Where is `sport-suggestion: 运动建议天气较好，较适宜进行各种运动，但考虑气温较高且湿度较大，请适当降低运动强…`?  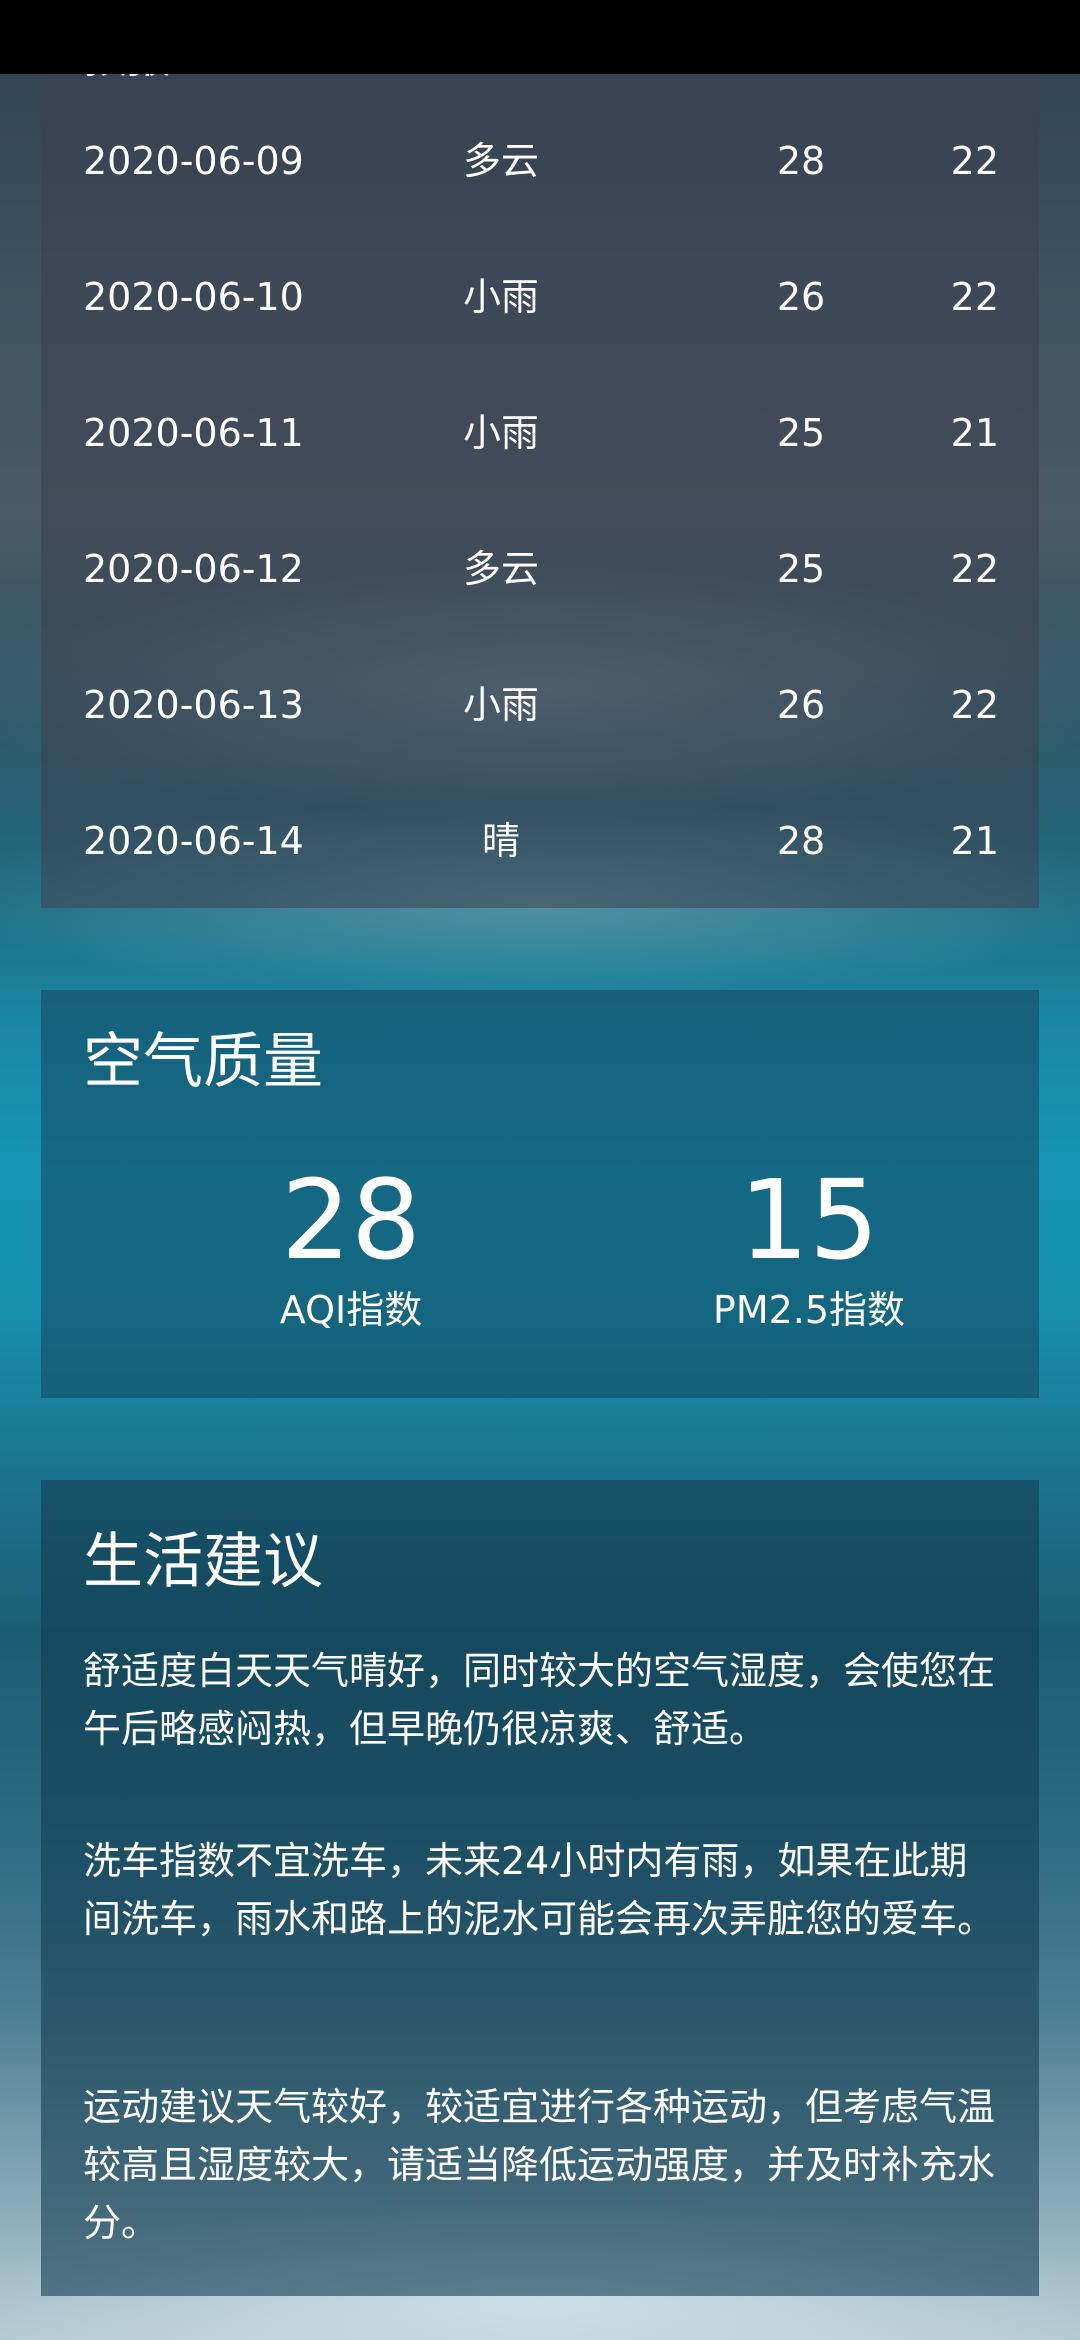 sport-suggestion: 运动建议天气较好，较适宜进行各种运动，但考虑气温较高且湿度较大，请适当降低运动强… is located at coordinates (539, 2165).